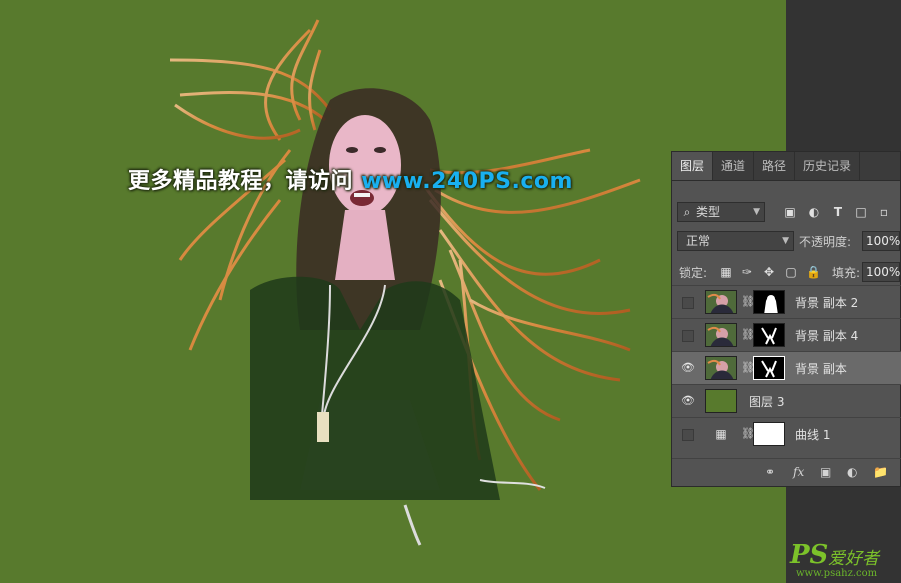 Image resolution: width=901 pixels, height=583 pixels. Describe the element at coordinates (786, 301) in the screenshot. I see `layer-row: ⛓ 背景 副本 2` at that location.